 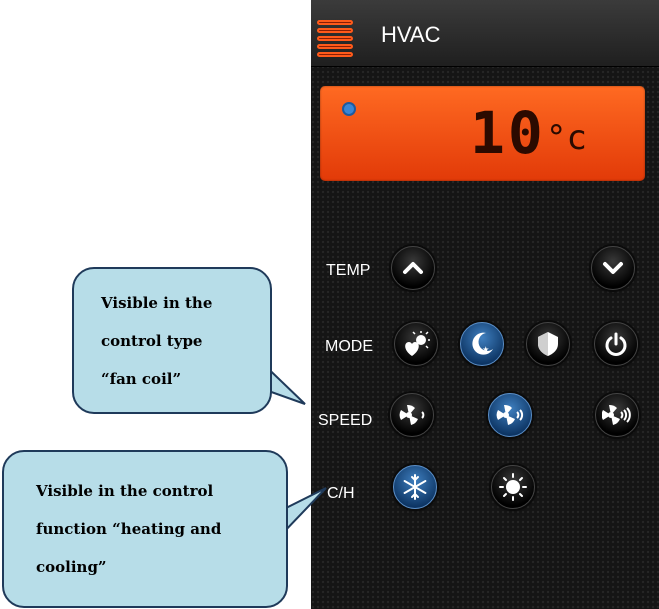 What do you see at coordinates (277, 522) in the screenshot?
I see `callout-pointer-joint-bottom` at bounding box center [277, 522].